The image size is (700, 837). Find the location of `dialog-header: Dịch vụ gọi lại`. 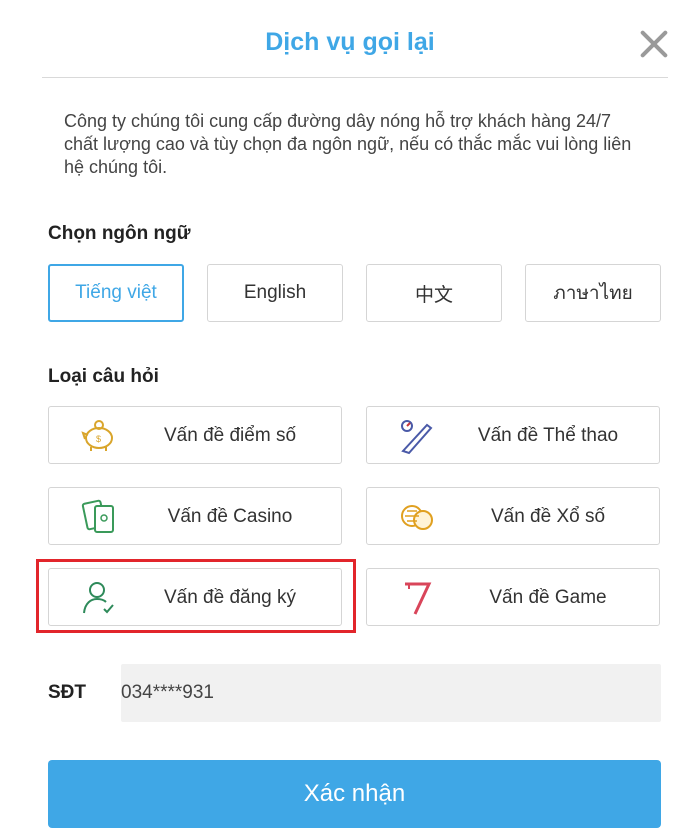

dialog-header: Dịch vụ gọi lại is located at coordinates (350, 45).